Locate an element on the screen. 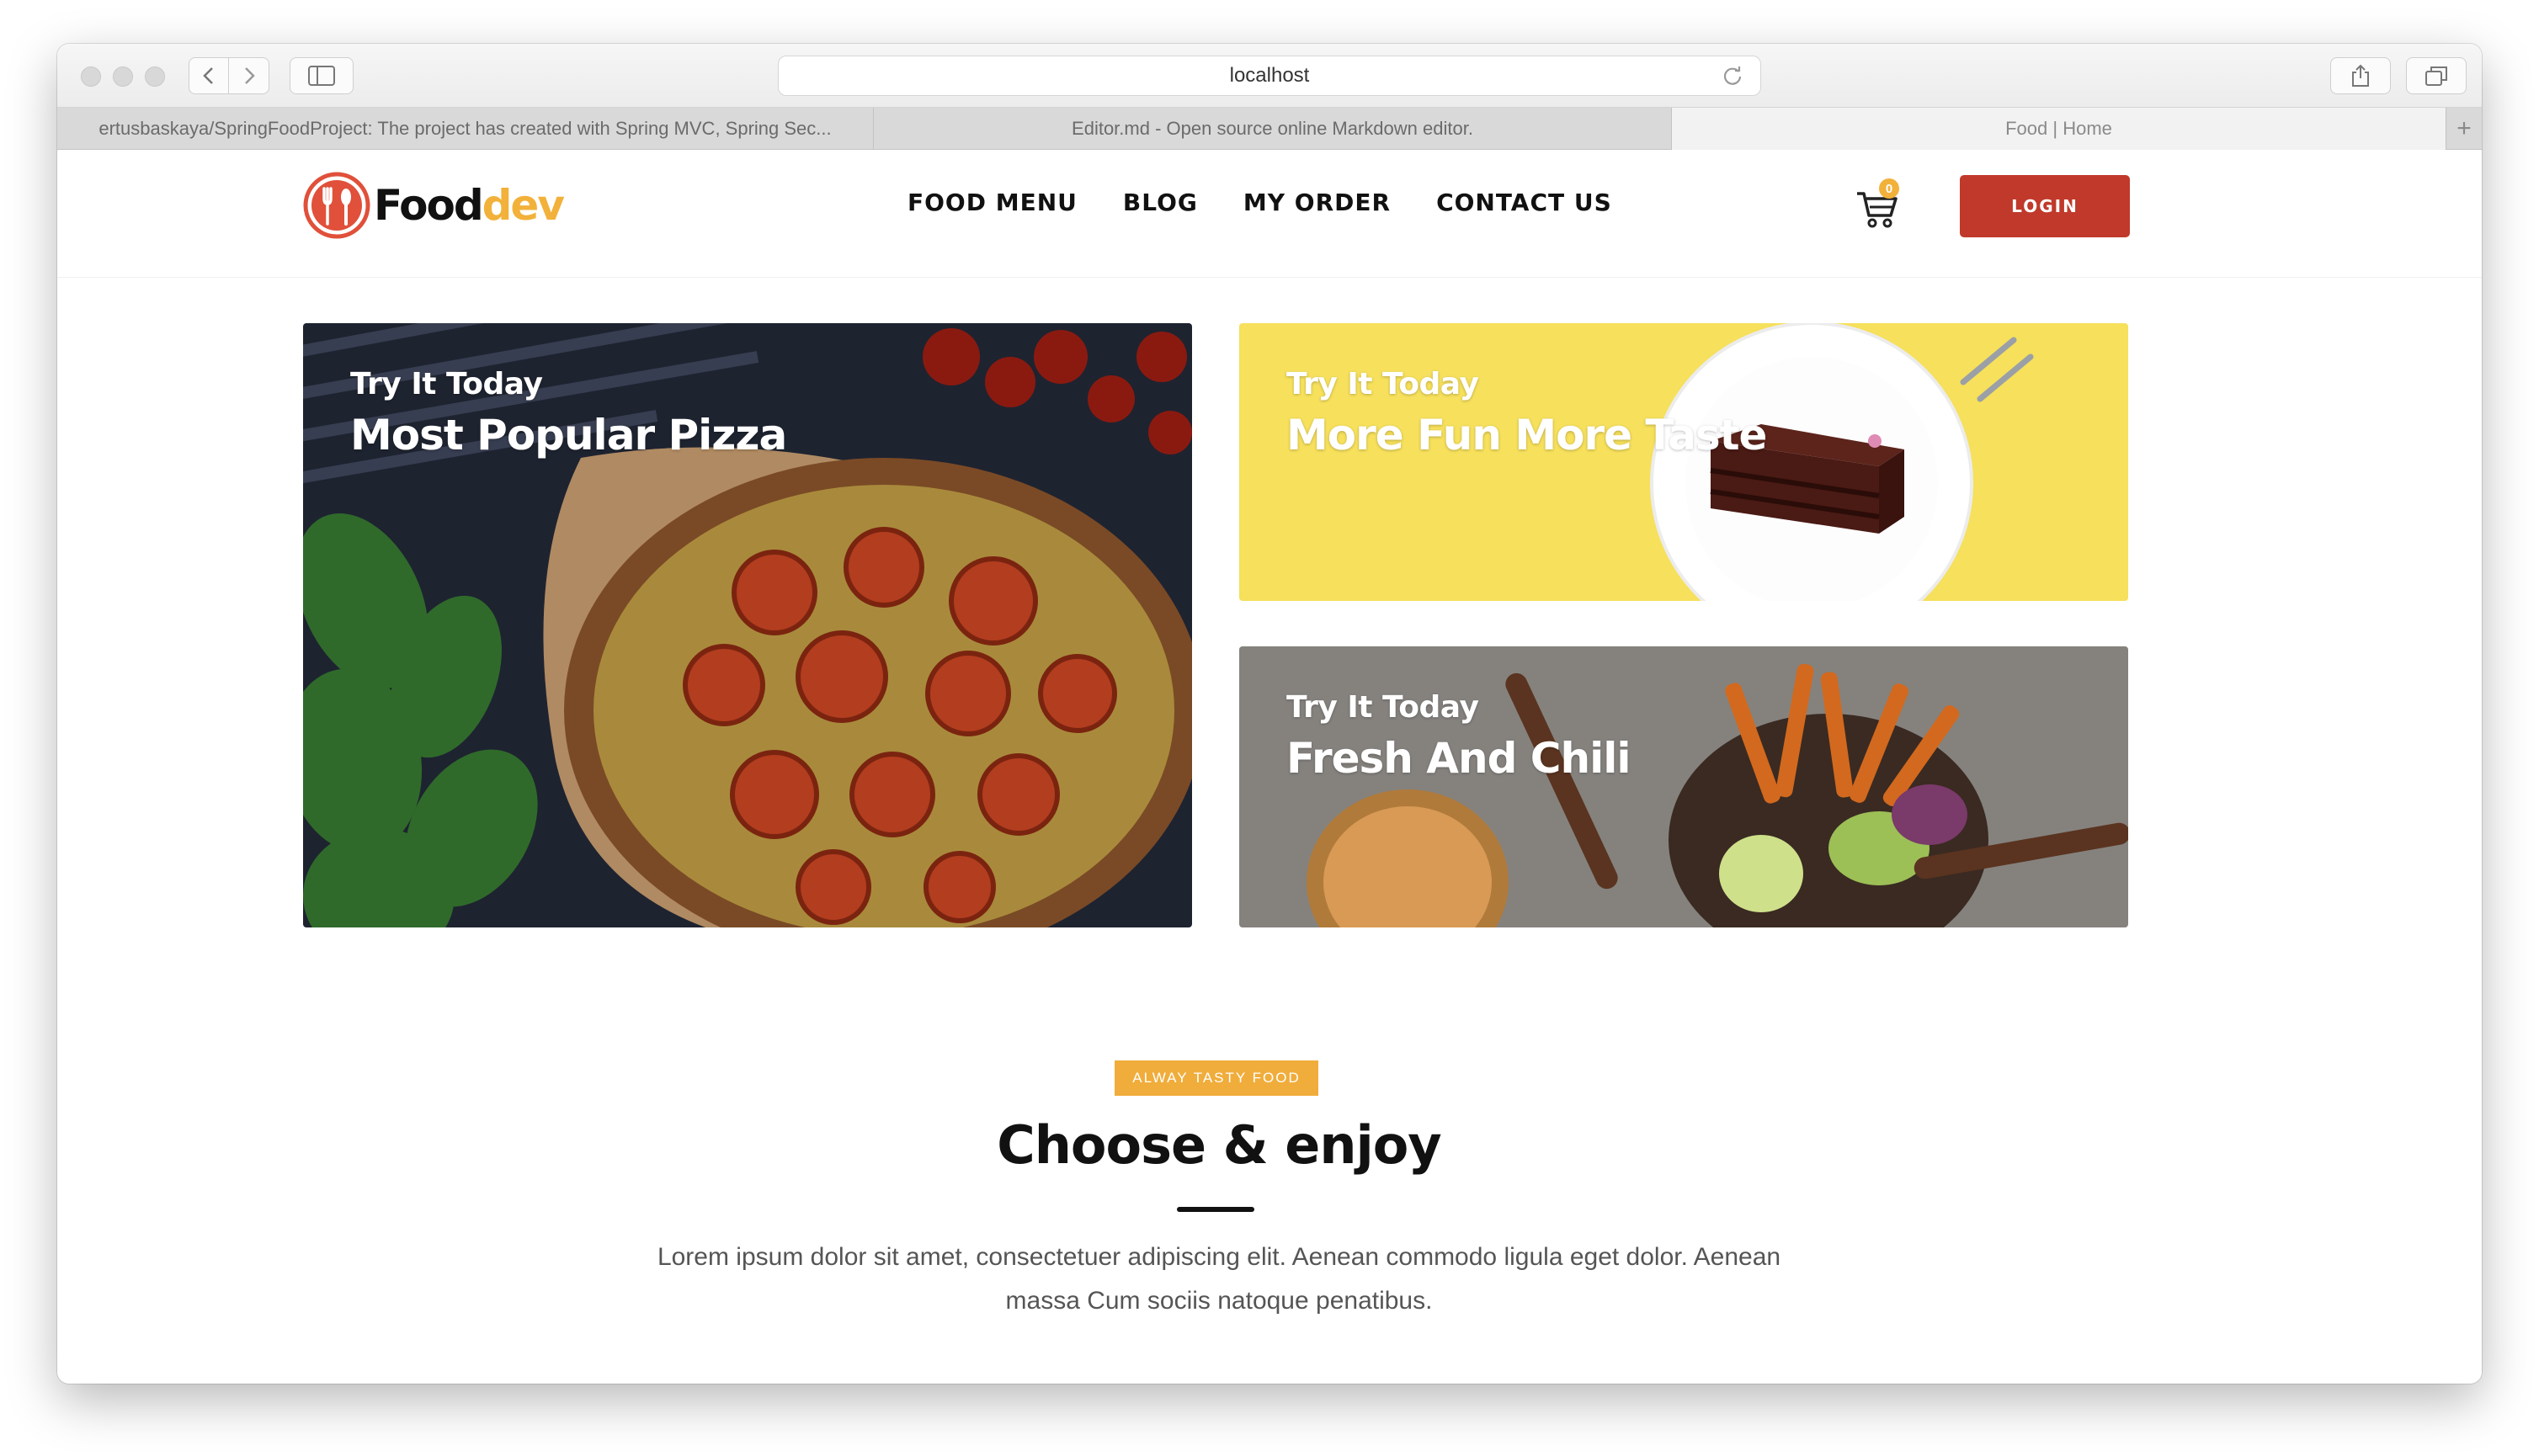 Image resolution: width=2539 pixels, height=1456 pixels. plus-icon: + is located at coordinates (2464, 128).